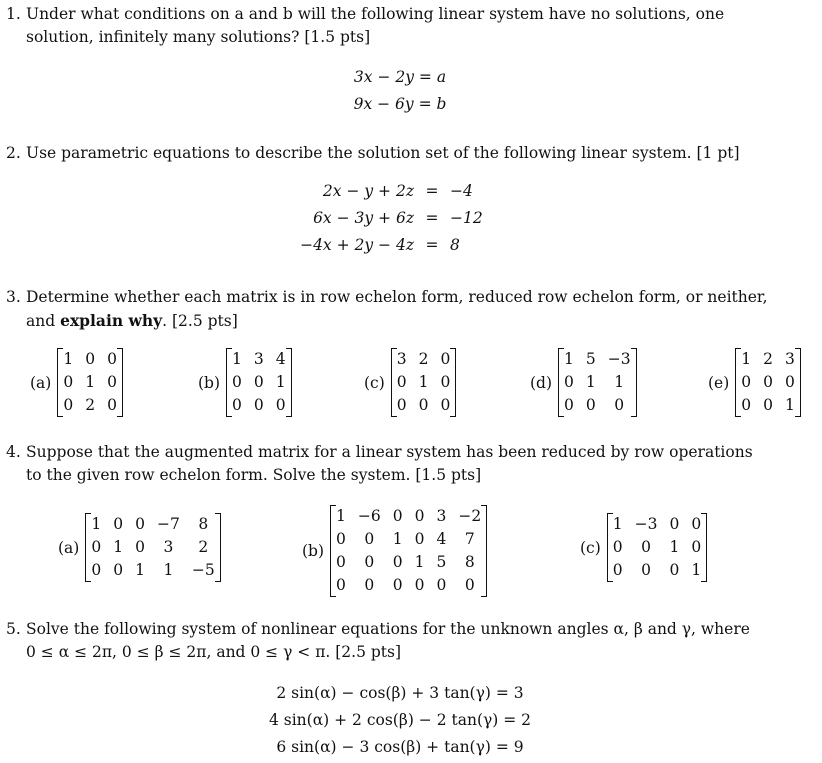  Describe the element at coordinates (408, 516) in the screenshot. I see `matrix-row: 1 −6 0 0 3 −2` at that location.